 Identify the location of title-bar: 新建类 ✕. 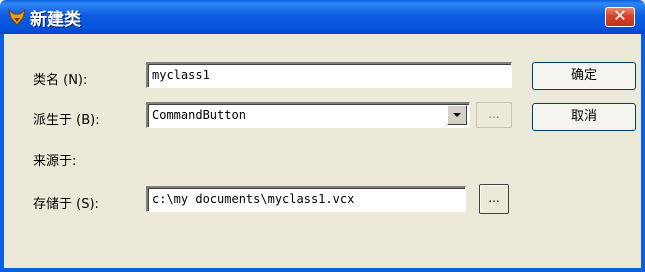
(322, 17).